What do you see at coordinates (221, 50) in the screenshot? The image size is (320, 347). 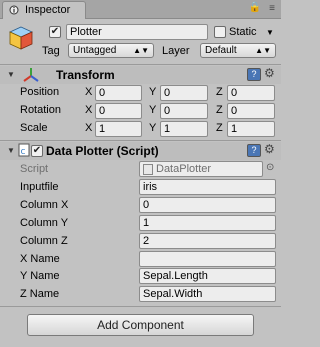 I see `layer-value: Default` at bounding box center [221, 50].